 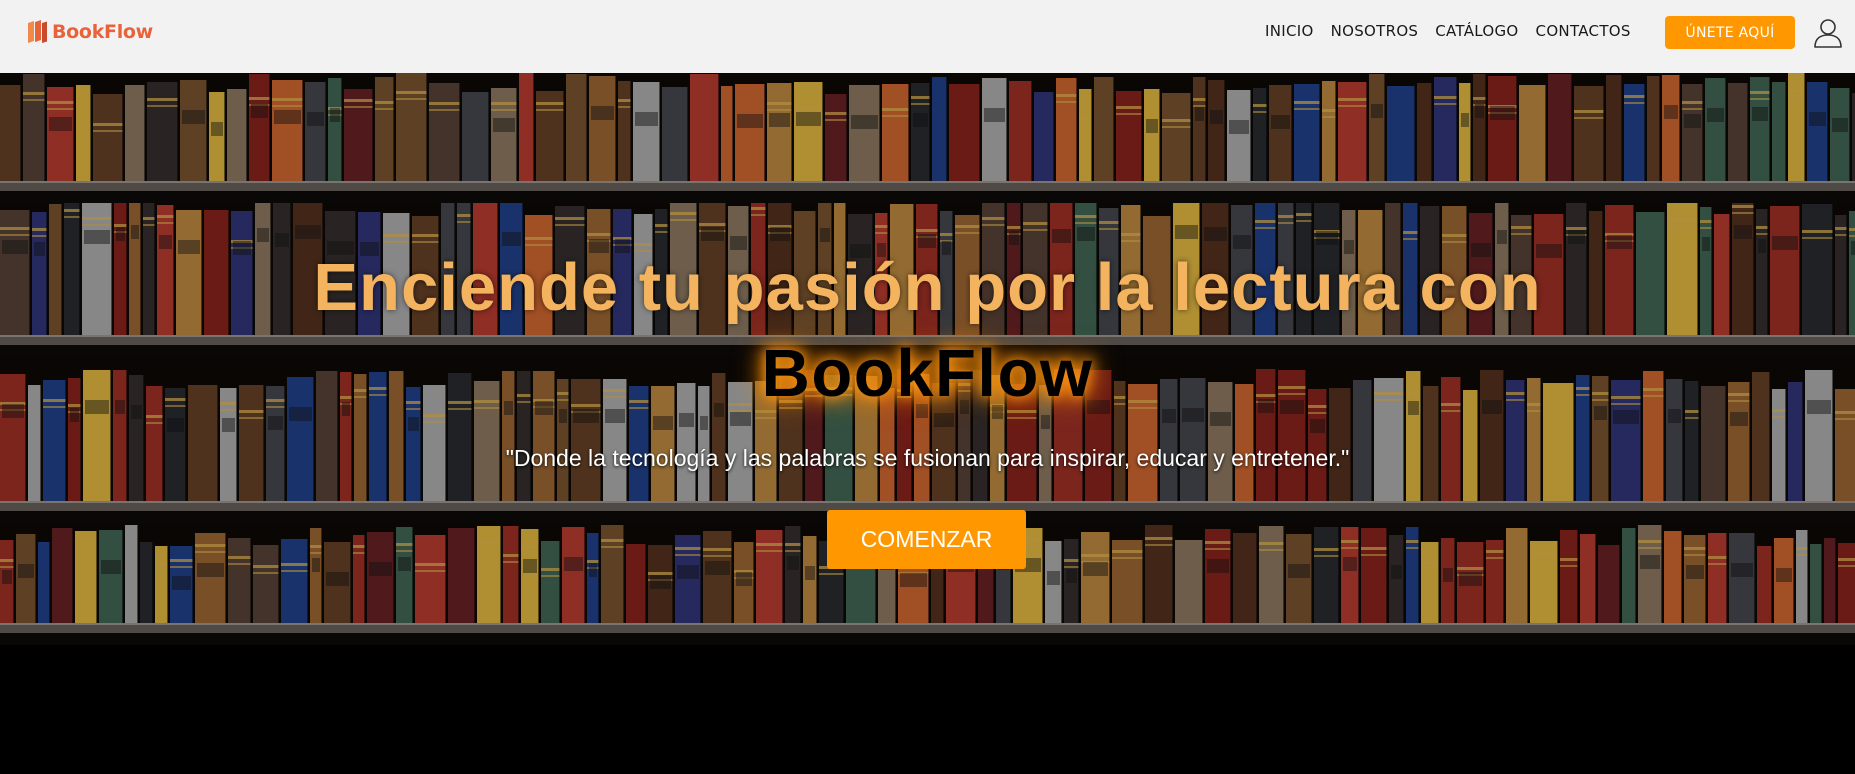 What do you see at coordinates (1828, 33) in the screenshot?
I see `user-icon` at bounding box center [1828, 33].